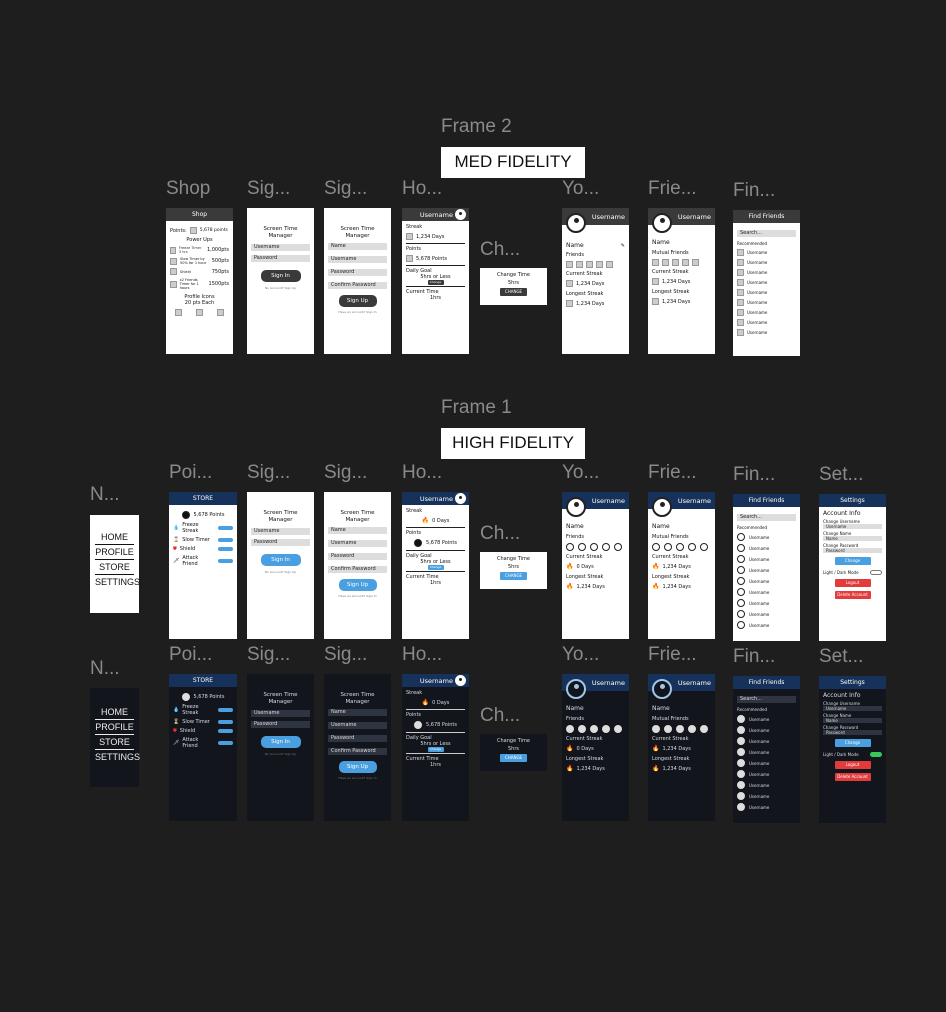 The image size is (946, 1012). Describe the element at coordinates (513, 292) in the screenshot. I see `change-button: CHANGE` at that location.